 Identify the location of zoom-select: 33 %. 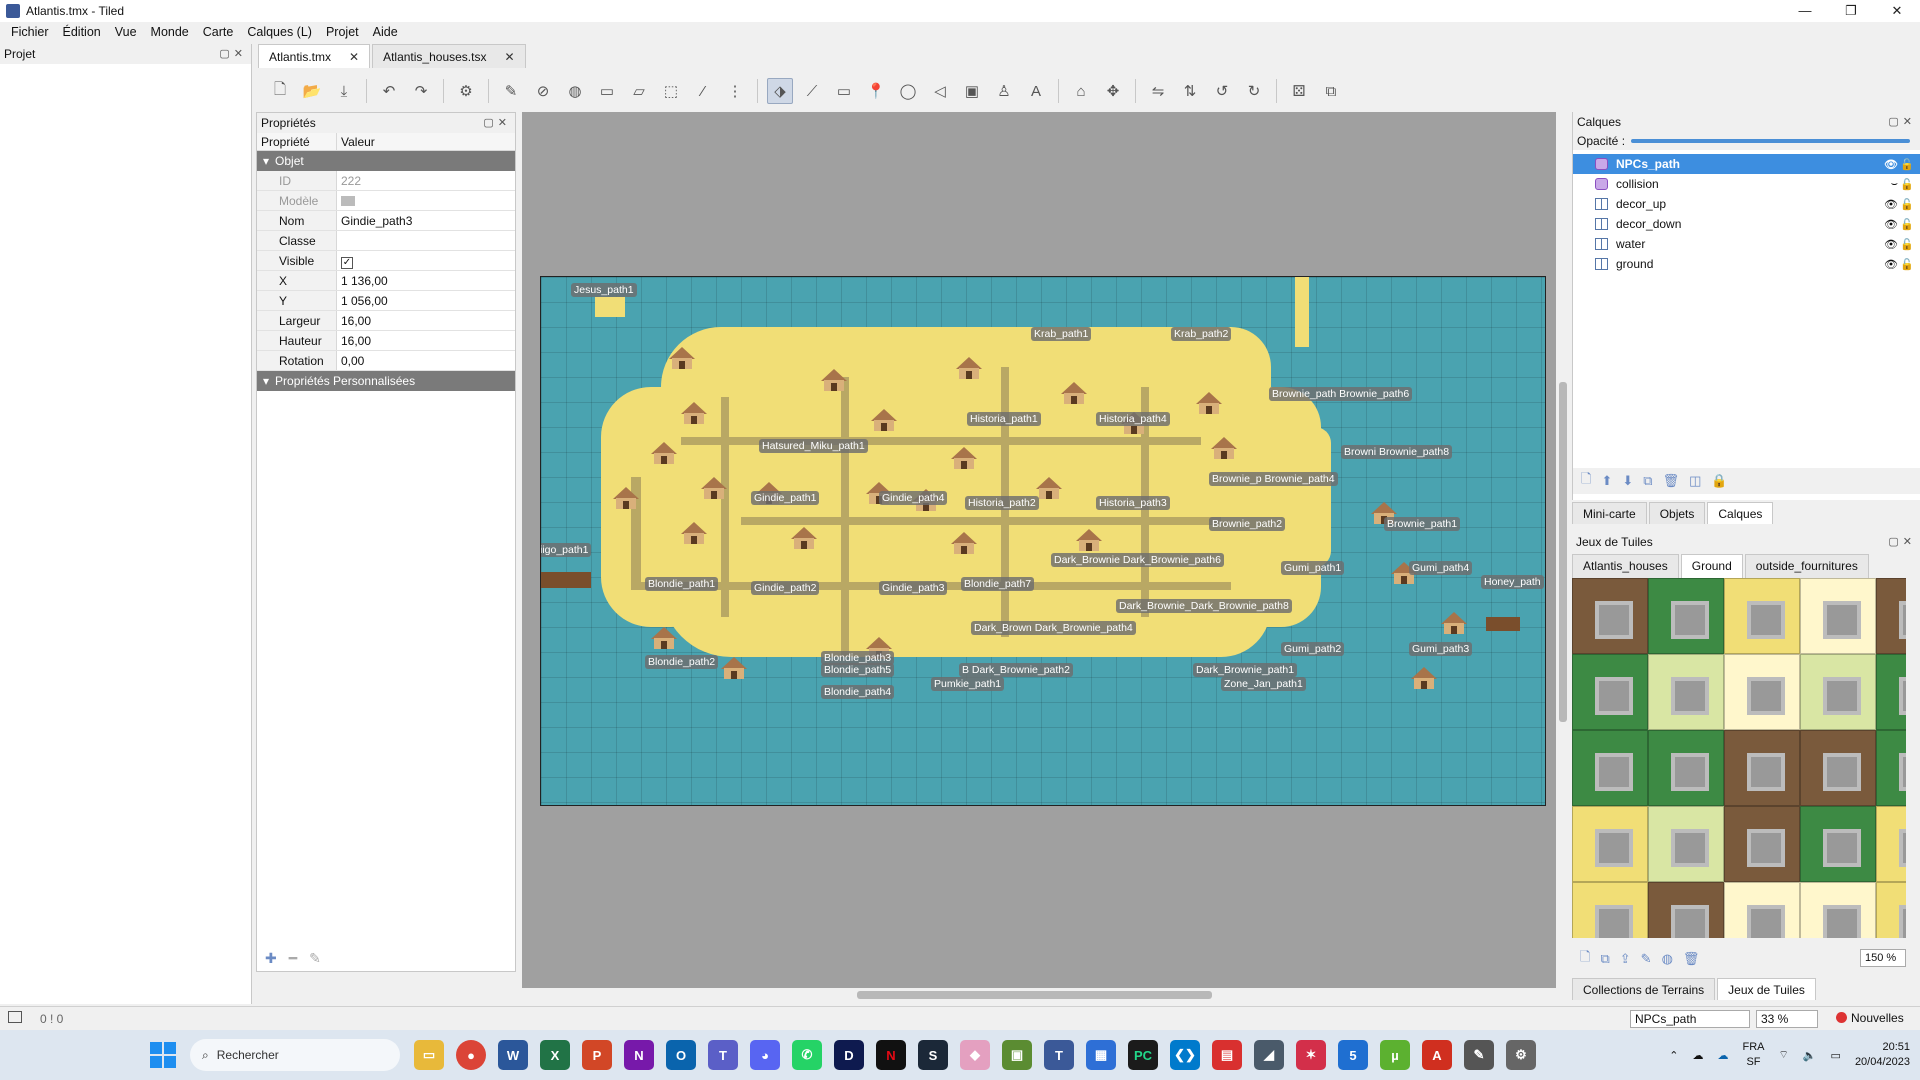
(1787, 1019).